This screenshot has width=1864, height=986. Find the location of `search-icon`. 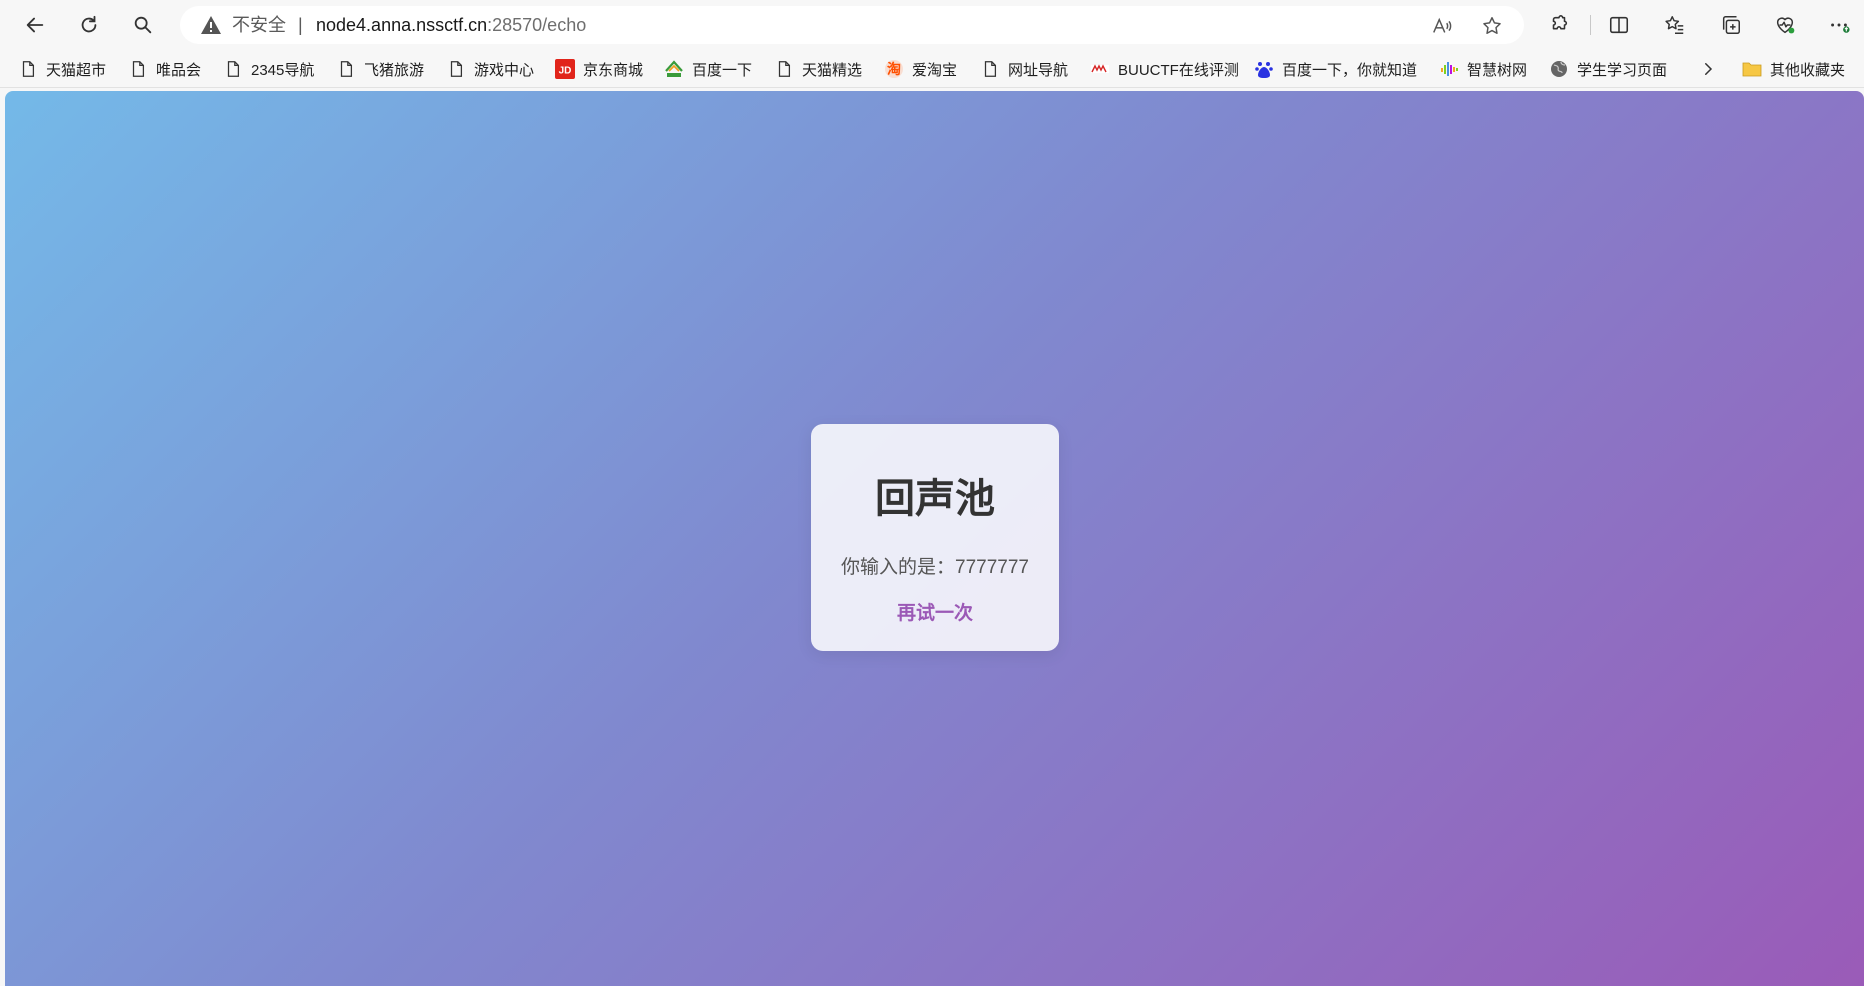

search-icon is located at coordinates (143, 25).